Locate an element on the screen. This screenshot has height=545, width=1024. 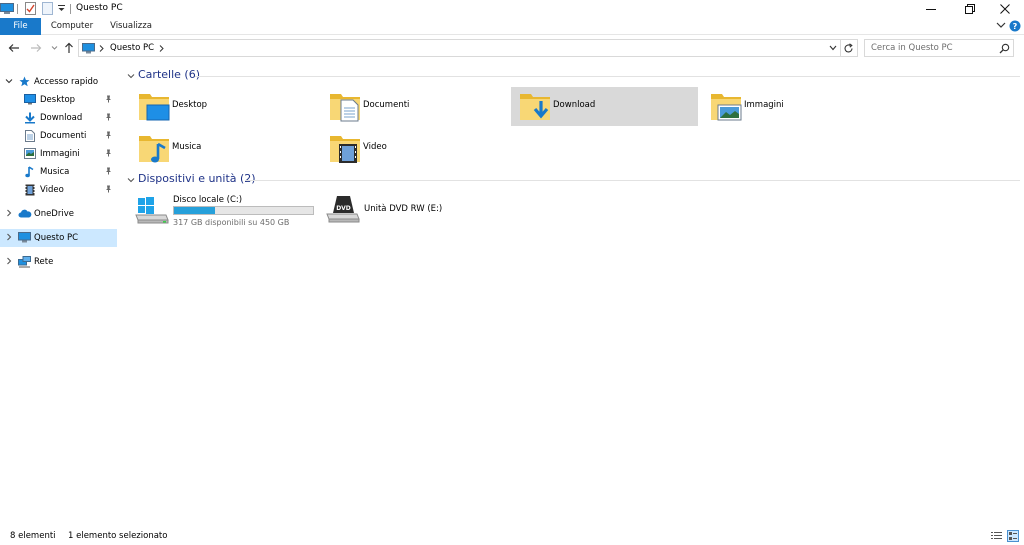
sidebar-item-pictures: Immagini is located at coordinates (58, 154).